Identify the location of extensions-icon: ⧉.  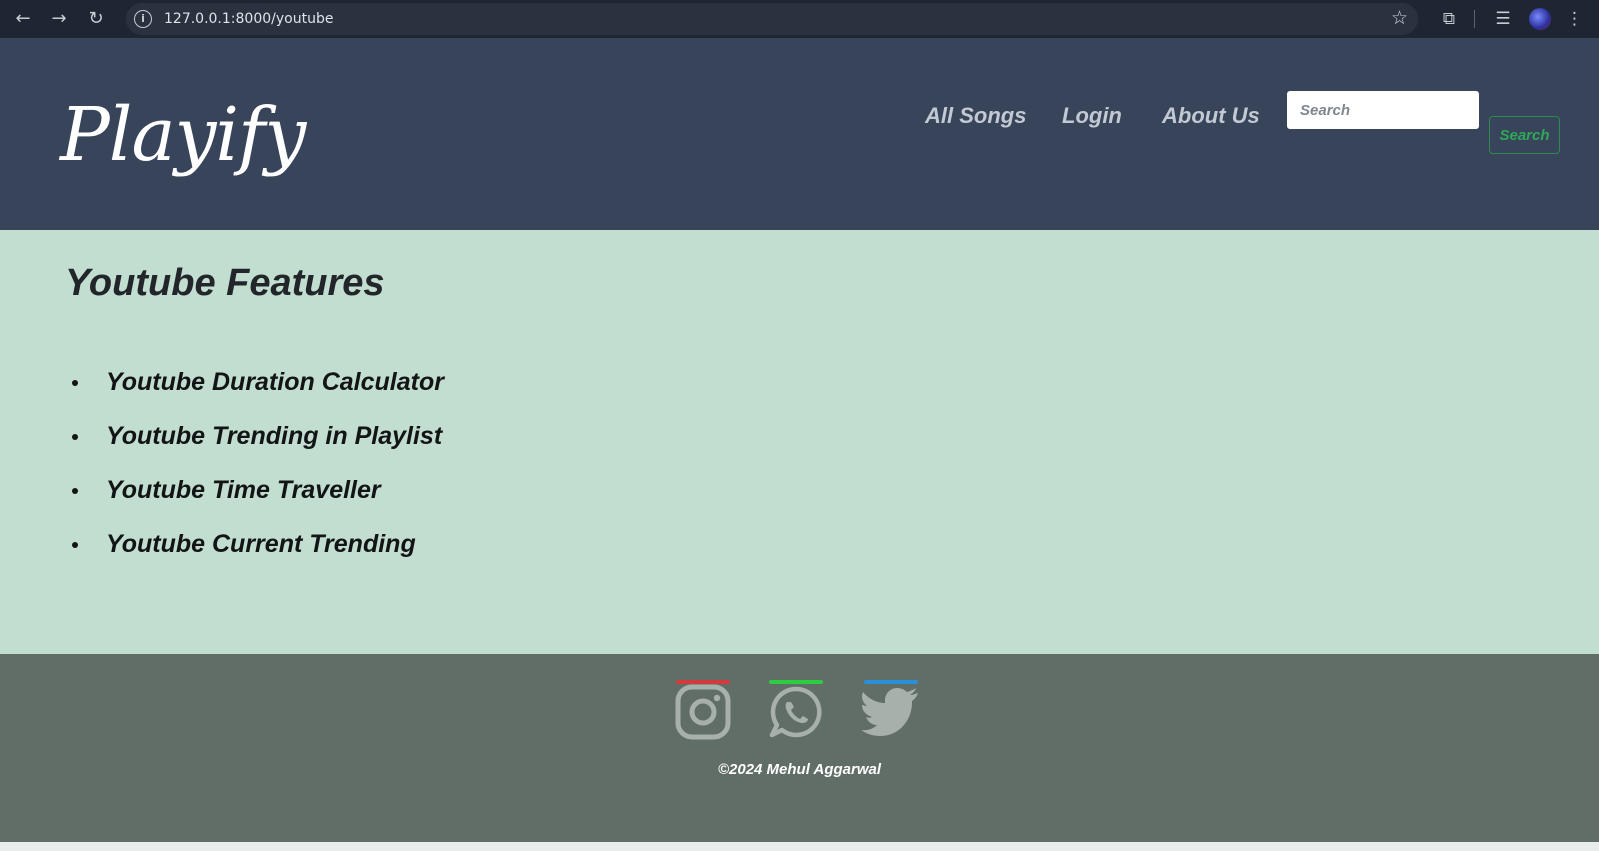
(1449, 19).